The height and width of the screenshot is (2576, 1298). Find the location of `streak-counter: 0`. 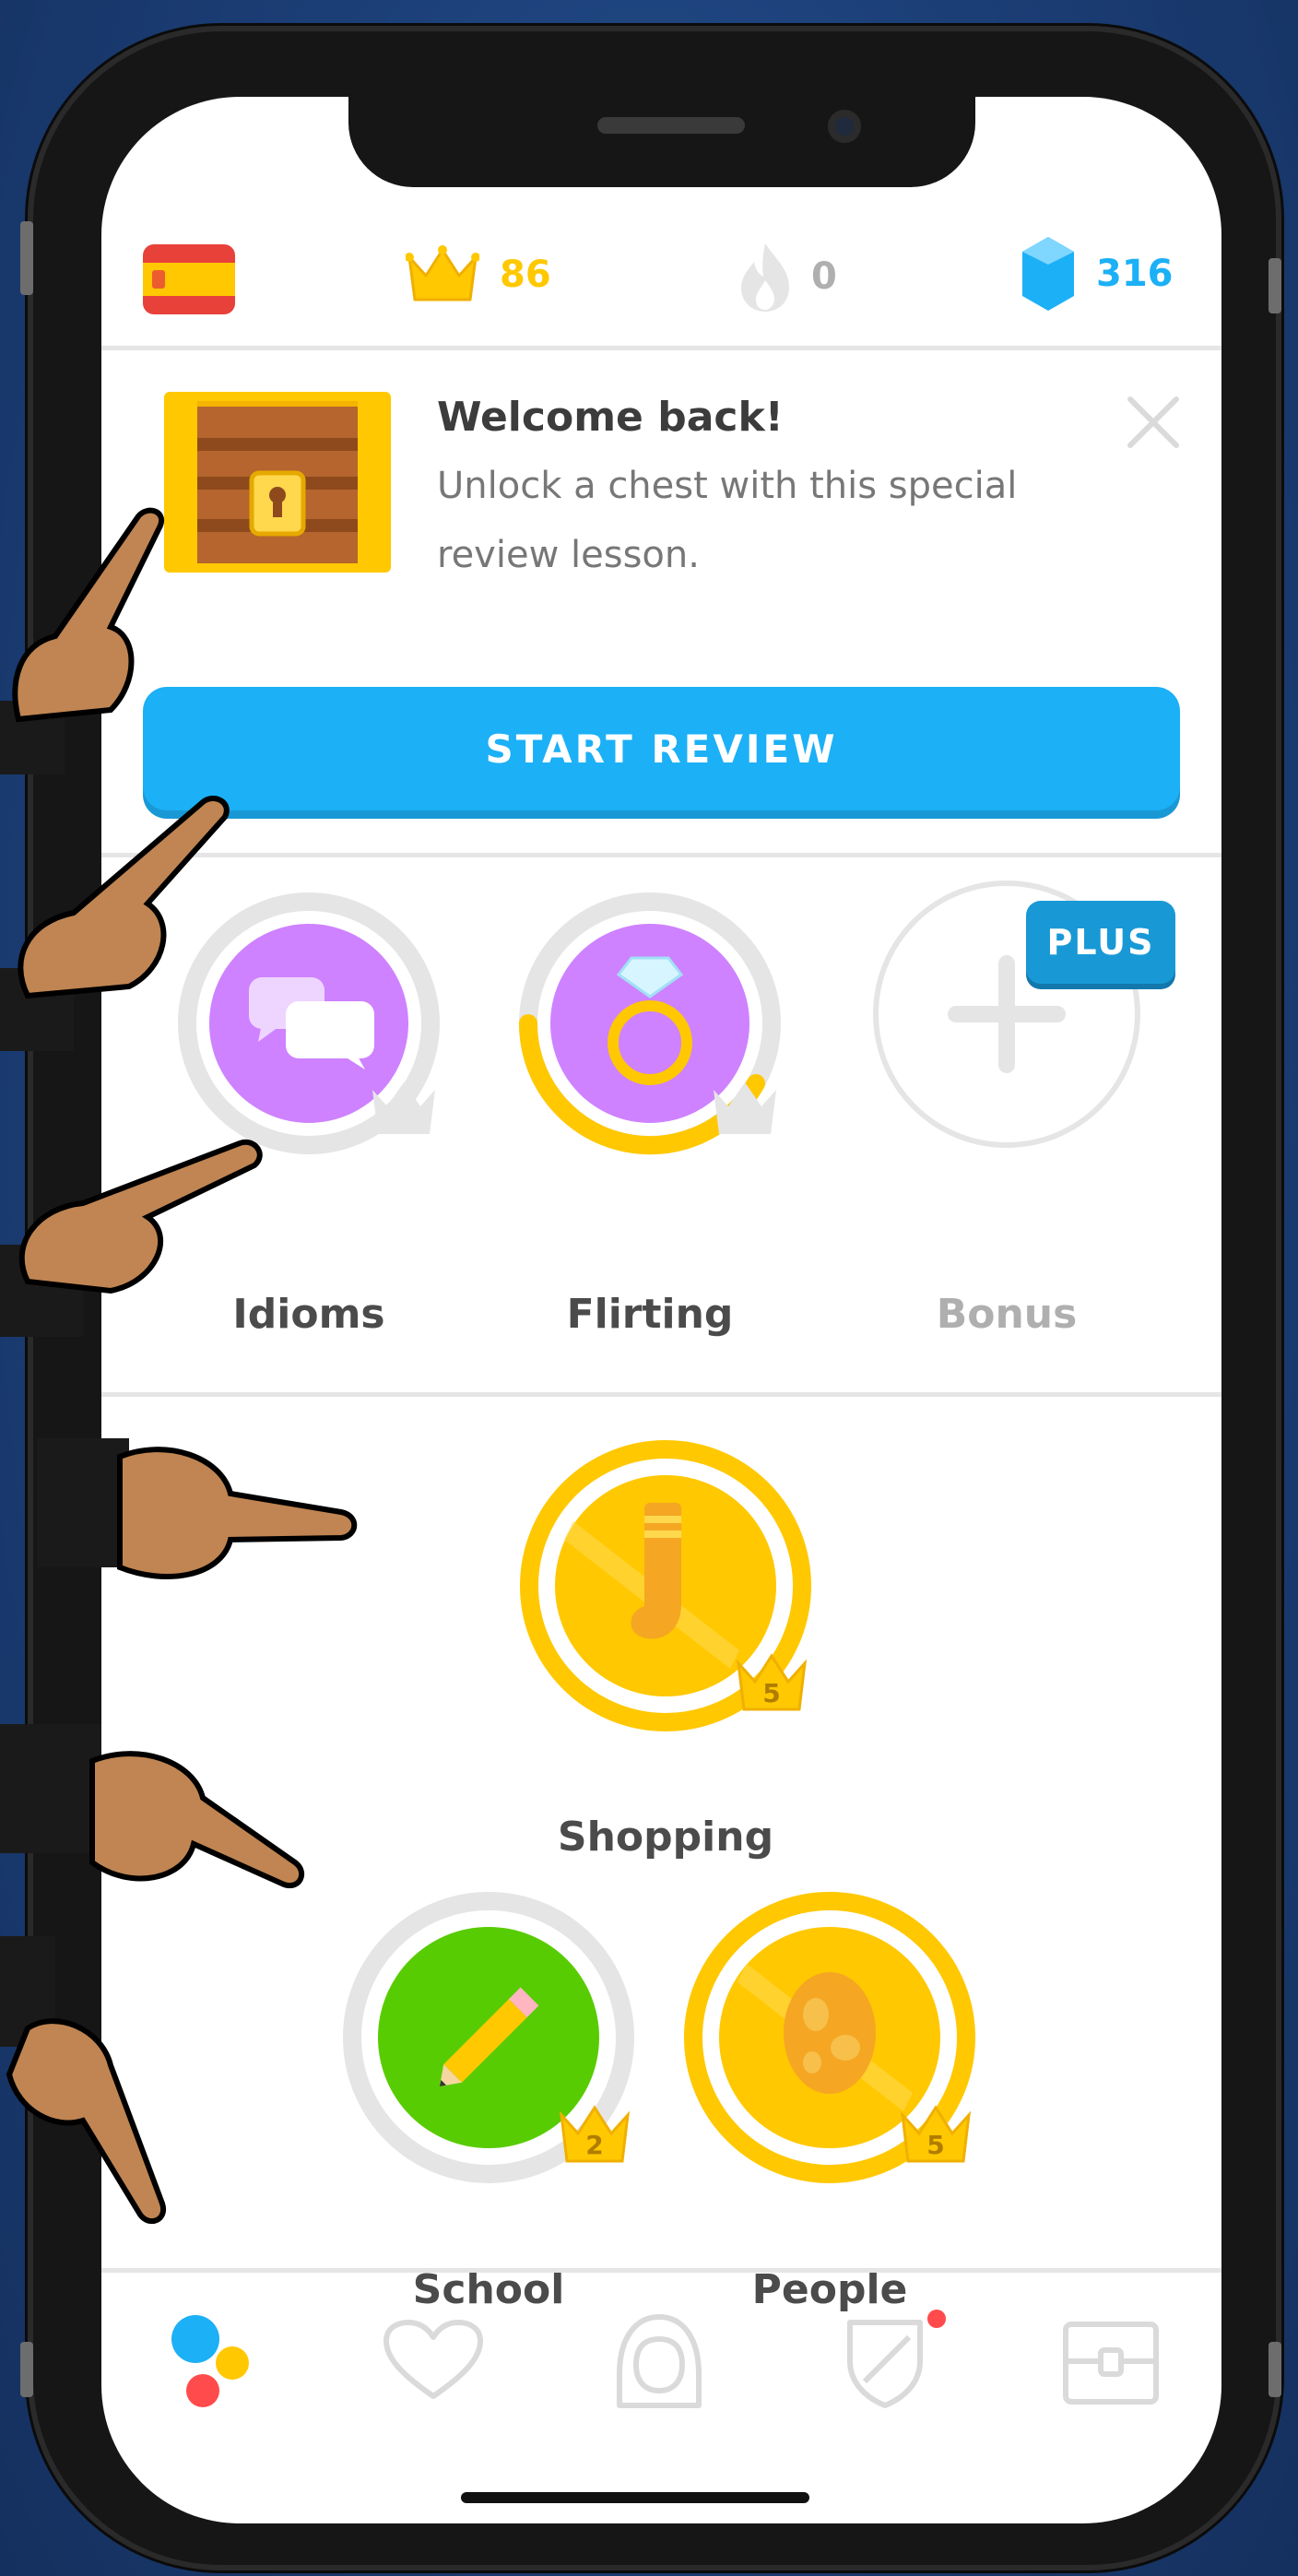

streak-counter: 0 is located at coordinates (787, 276).